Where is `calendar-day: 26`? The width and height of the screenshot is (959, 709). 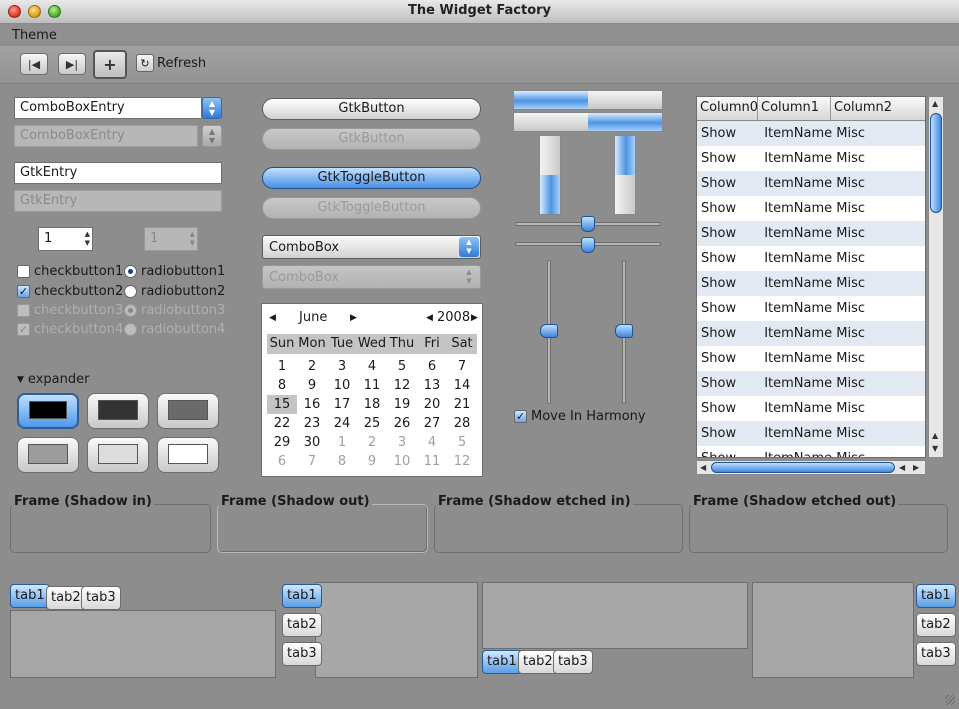 calendar-day: 26 is located at coordinates (402, 423).